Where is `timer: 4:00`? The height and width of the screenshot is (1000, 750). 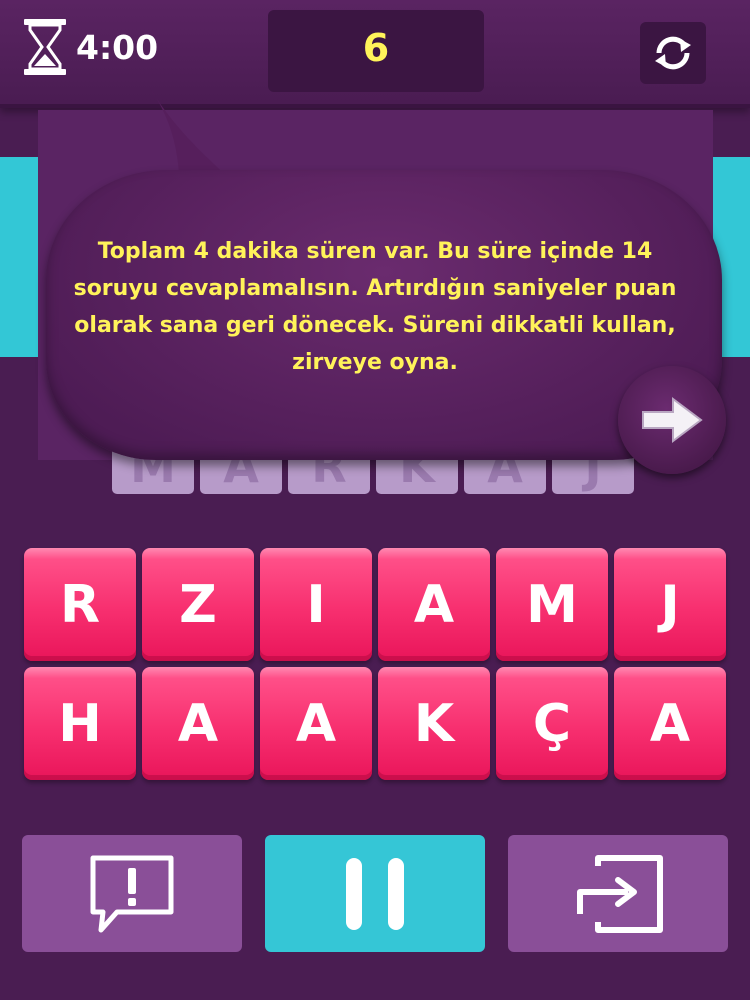
timer: 4:00 is located at coordinates (90, 47).